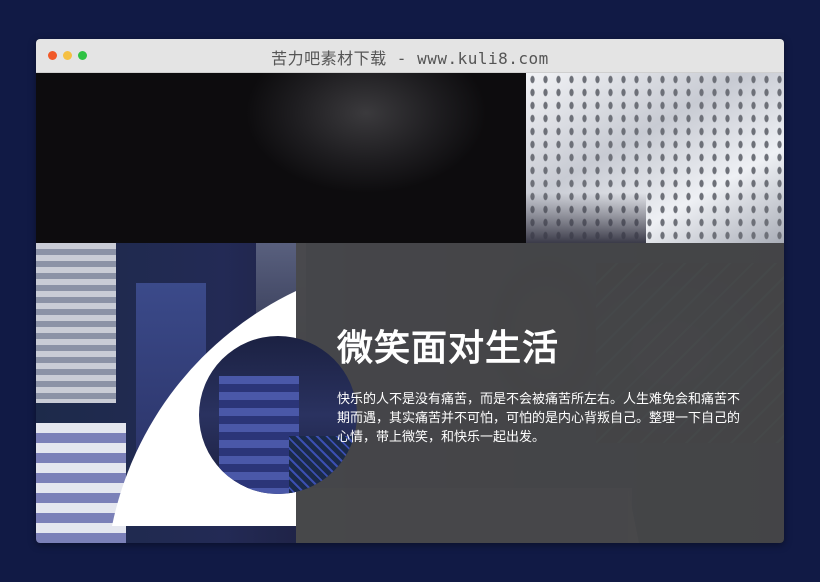 The height and width of the screenshot is (582, 820). I want to click on circle-window, so click(278, 415).